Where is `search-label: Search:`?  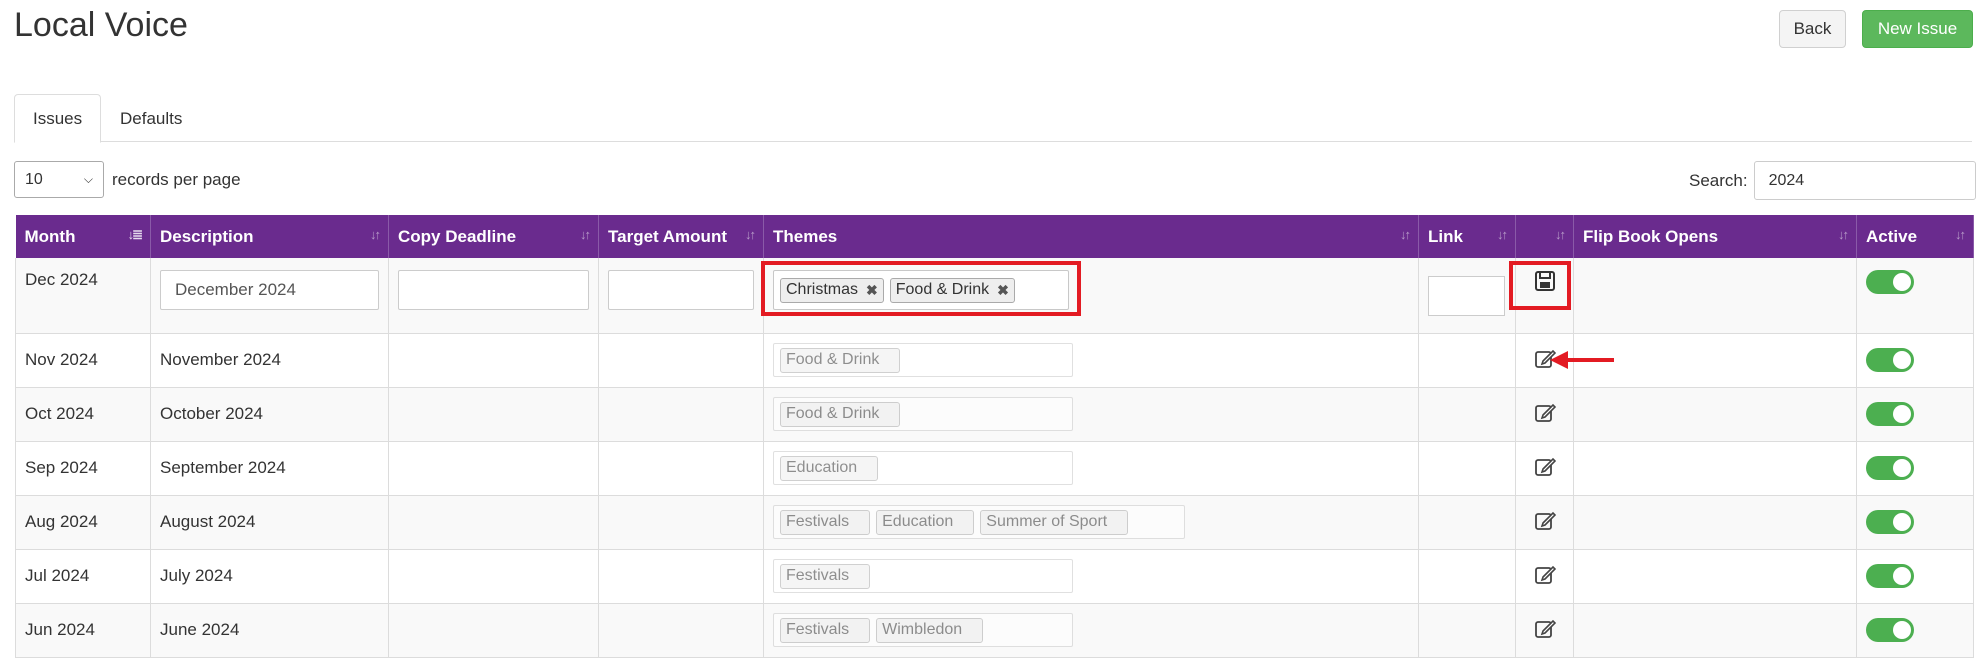
search-label: Search: is located at coordinates (1718, 180).